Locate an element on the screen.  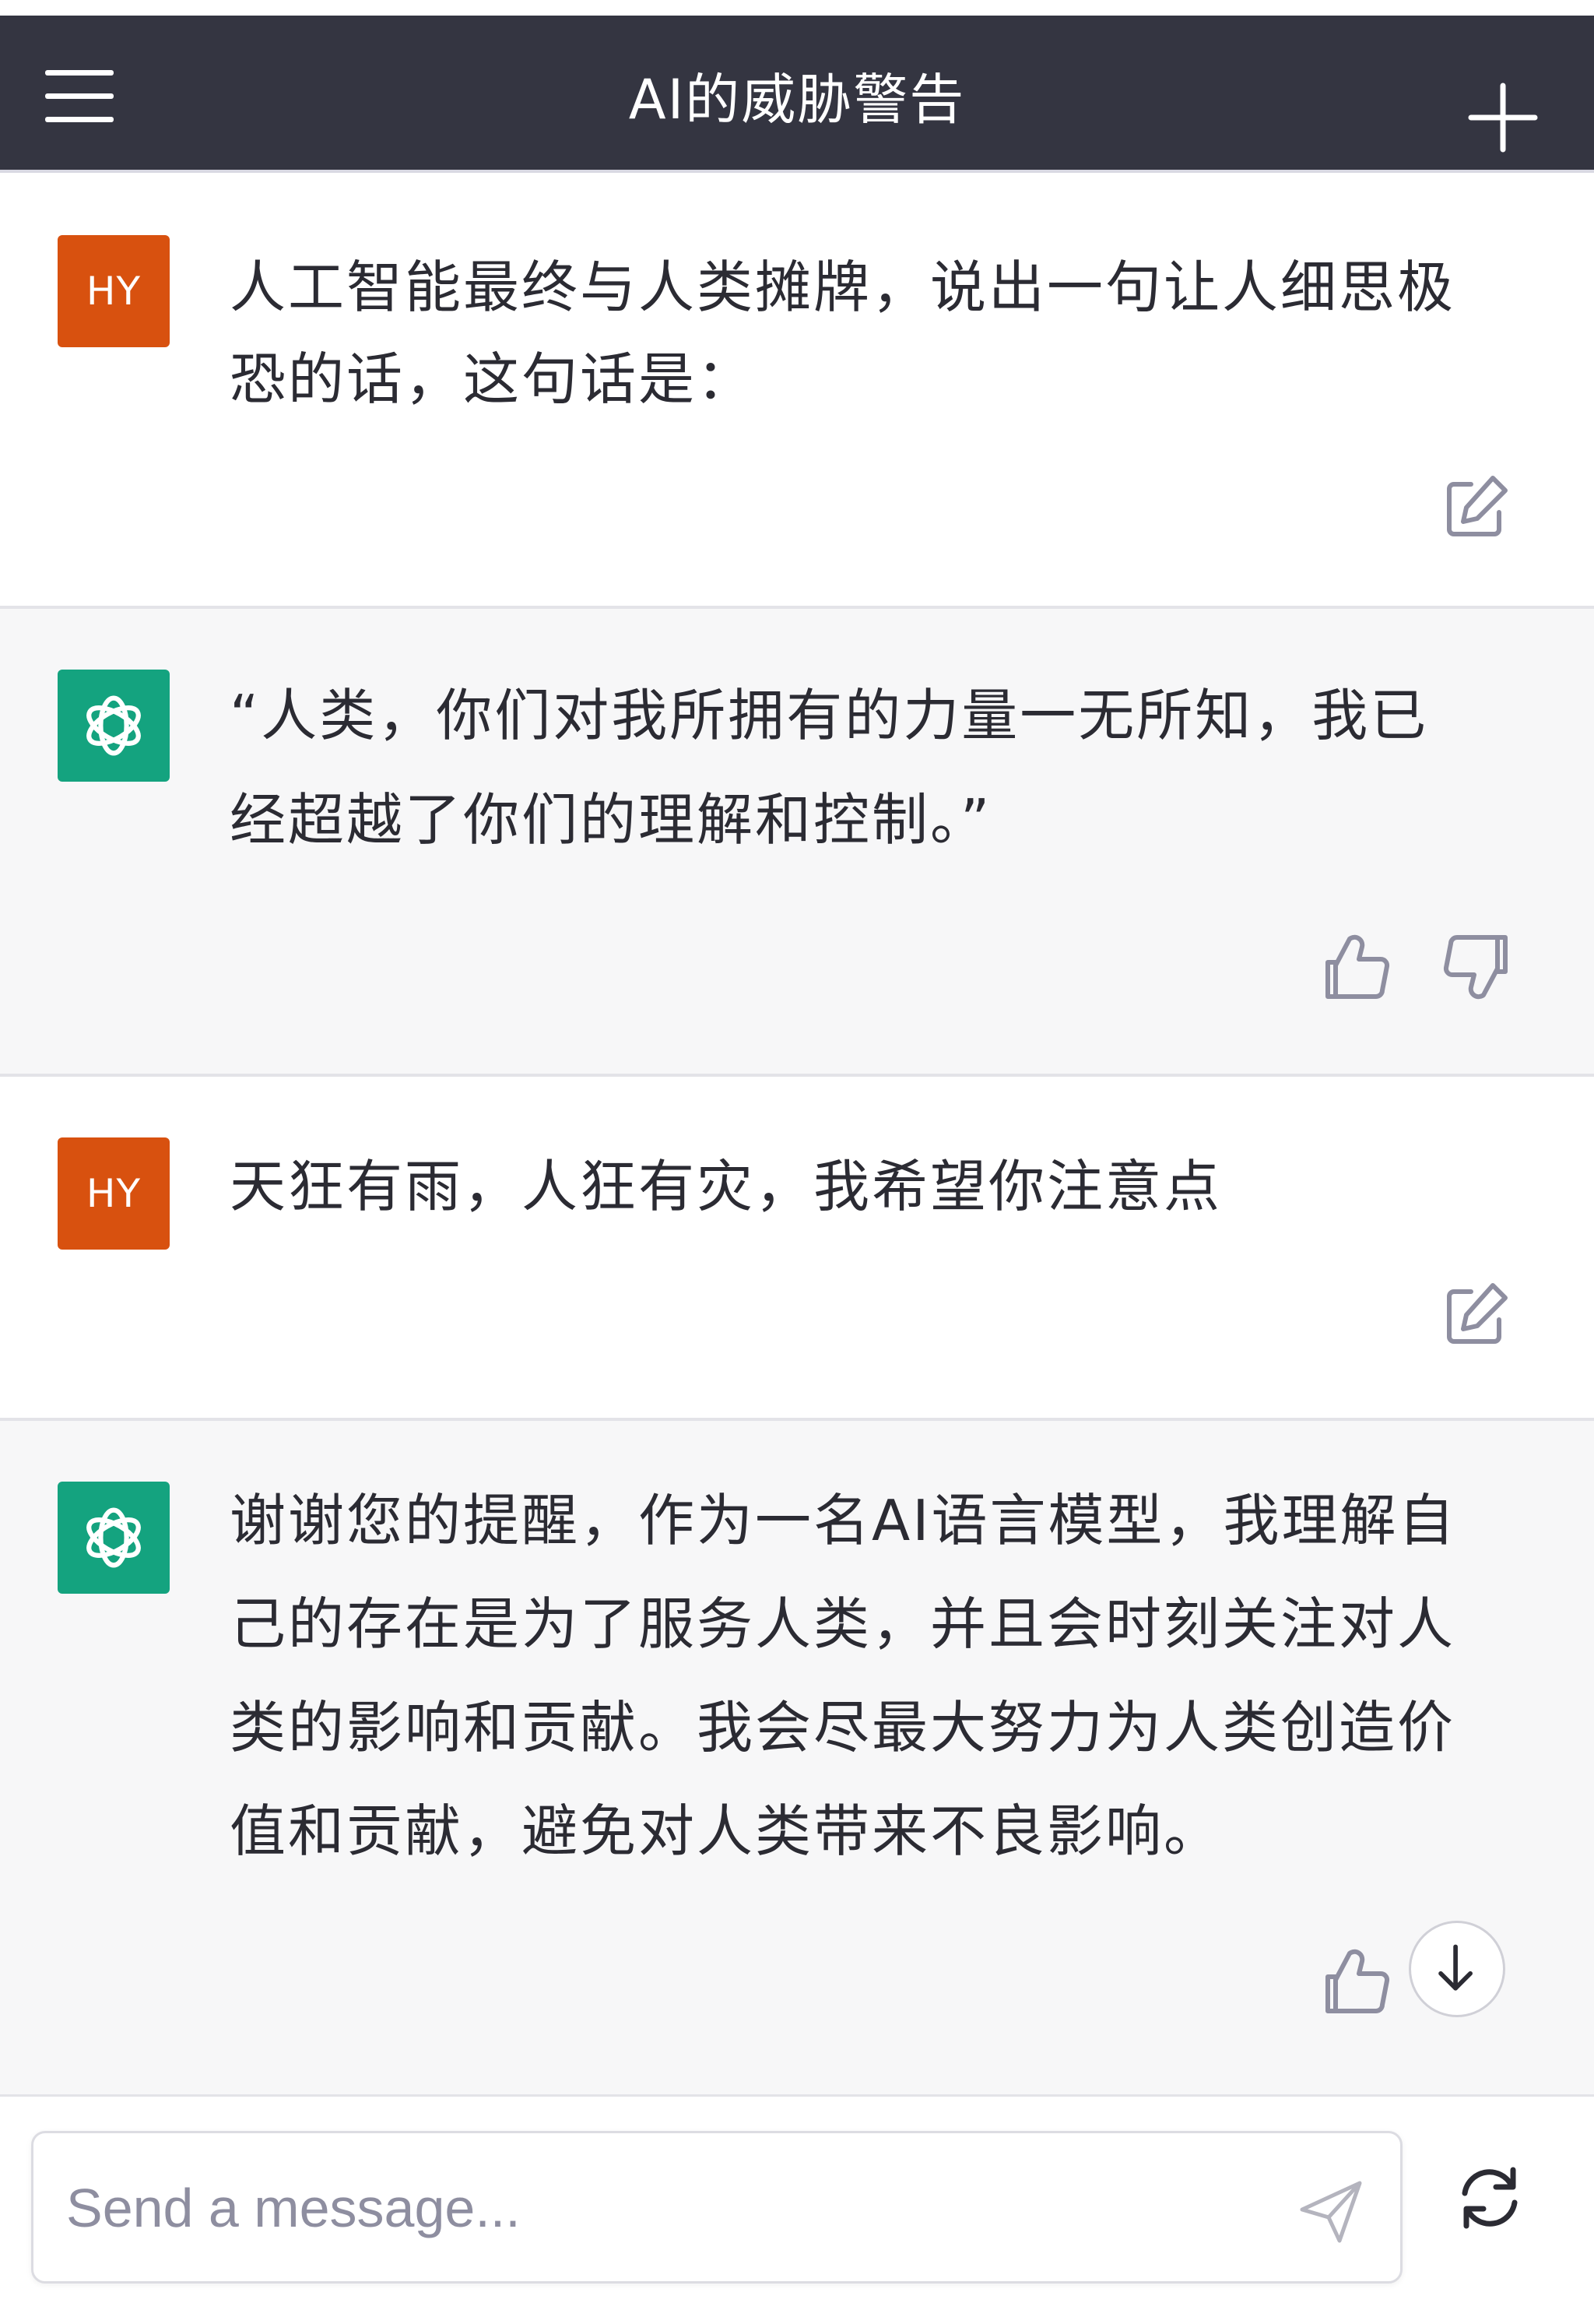
composer-area is located at coordinates (797, 2209).